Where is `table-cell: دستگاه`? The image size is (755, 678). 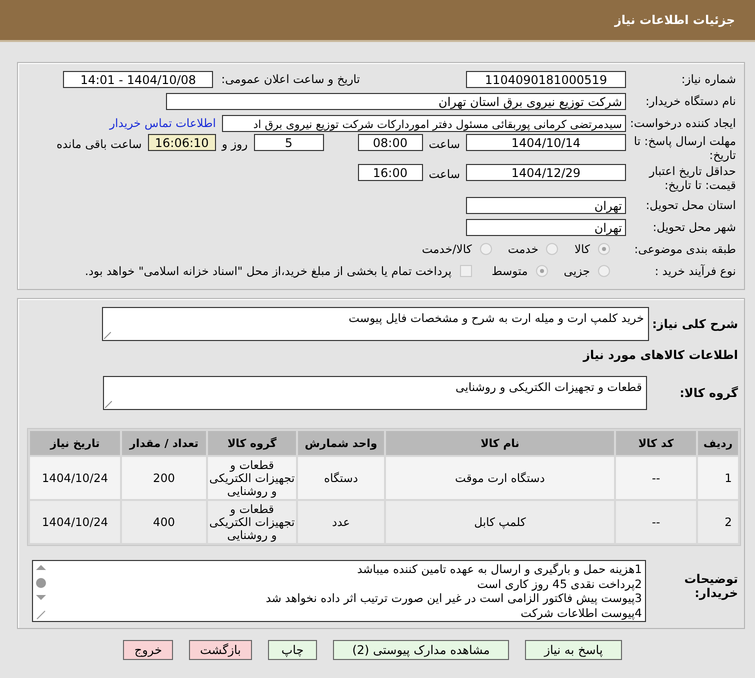
table-cell: دستگاه is located at coordinates (341, 478).